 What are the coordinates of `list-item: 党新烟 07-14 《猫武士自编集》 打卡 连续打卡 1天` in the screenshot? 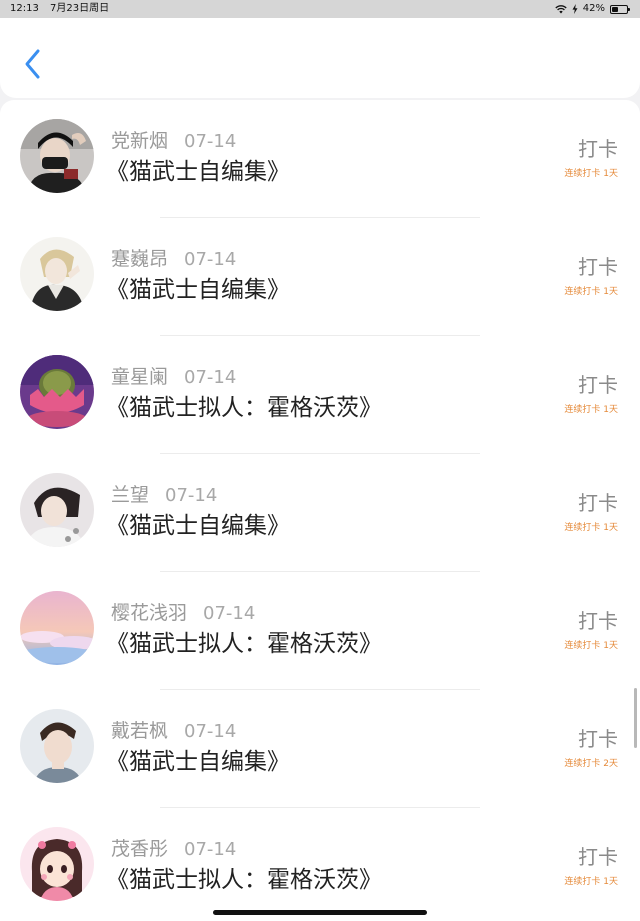 It's located at (320, 159).